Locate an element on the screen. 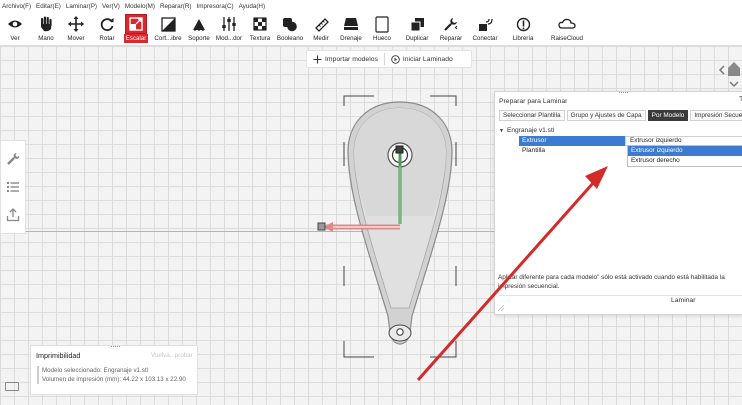  tool-measure: Medir is located at coordinates (321, 28).